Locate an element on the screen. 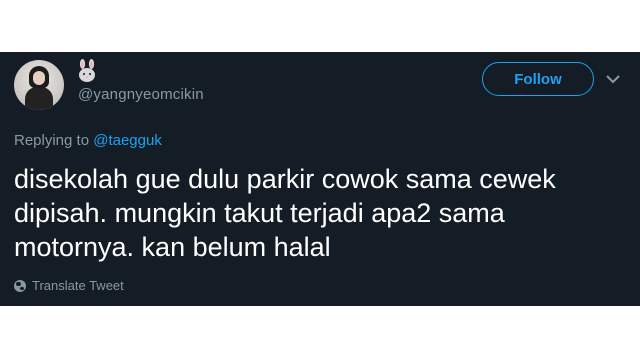  rabbit-face-icon is located at coordinates (87, 70).